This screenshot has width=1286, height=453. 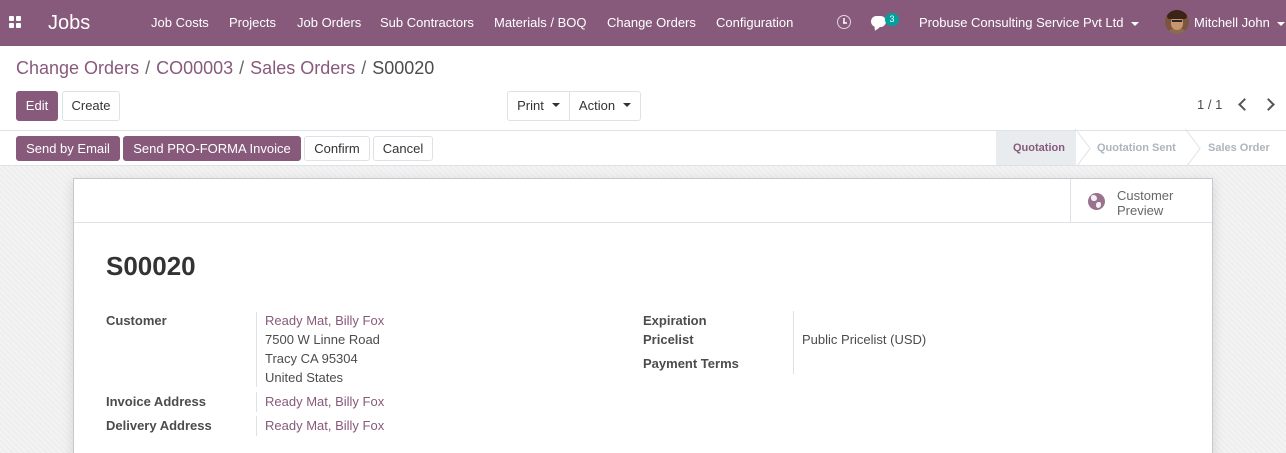 What do you see at coordinates (668, 339) in the screenshot?
I see `pricelist-label: Pricelist` at bounding box center [668, 339].